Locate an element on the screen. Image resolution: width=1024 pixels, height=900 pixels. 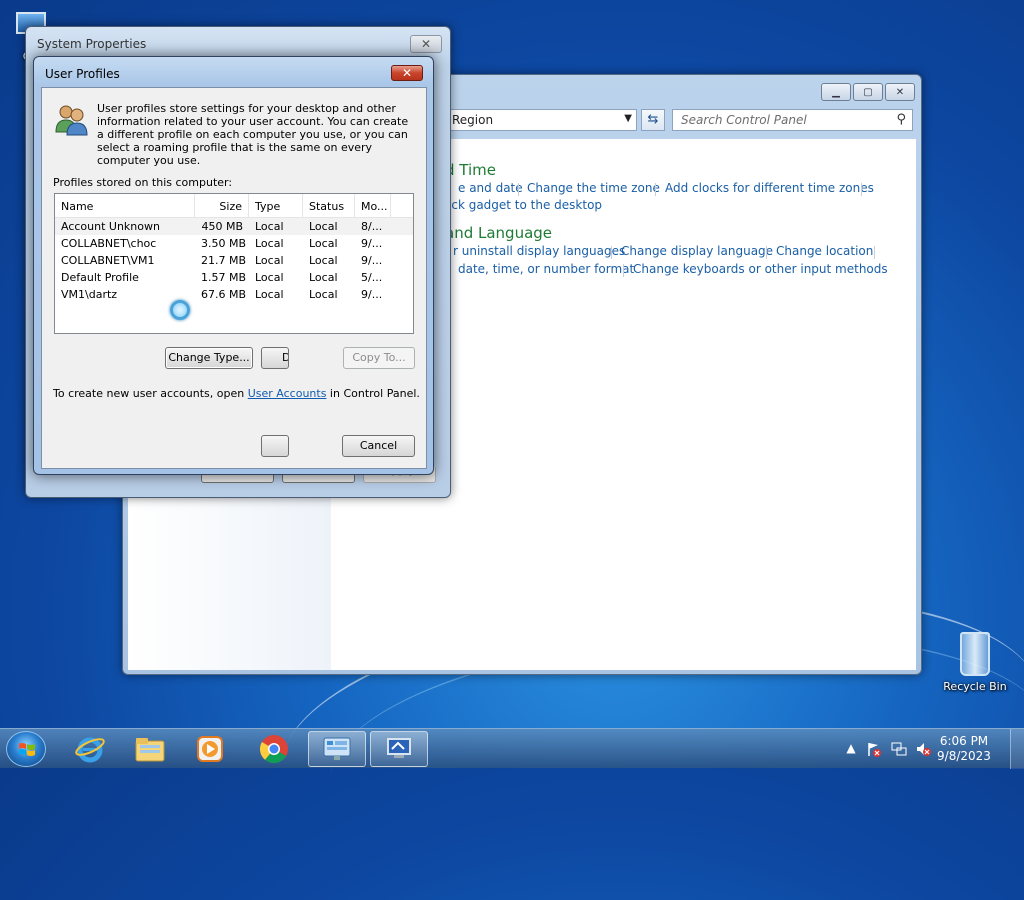
system-icon is located at coordinates (399, 748).